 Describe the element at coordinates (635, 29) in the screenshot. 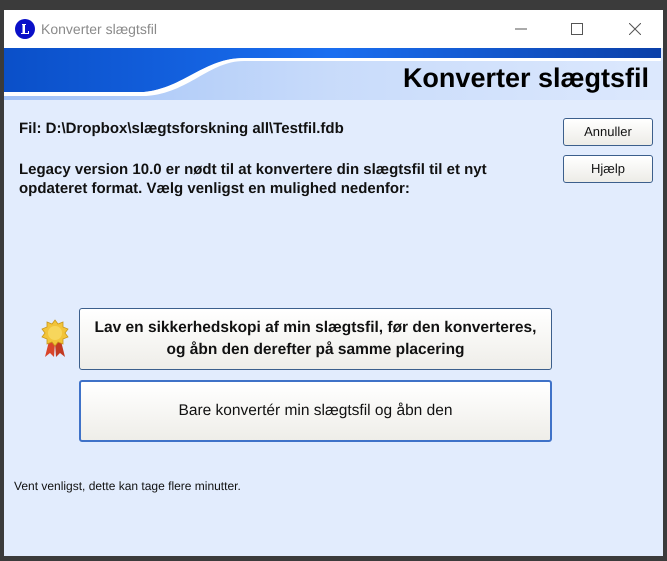

I see `close-icon` at that location.